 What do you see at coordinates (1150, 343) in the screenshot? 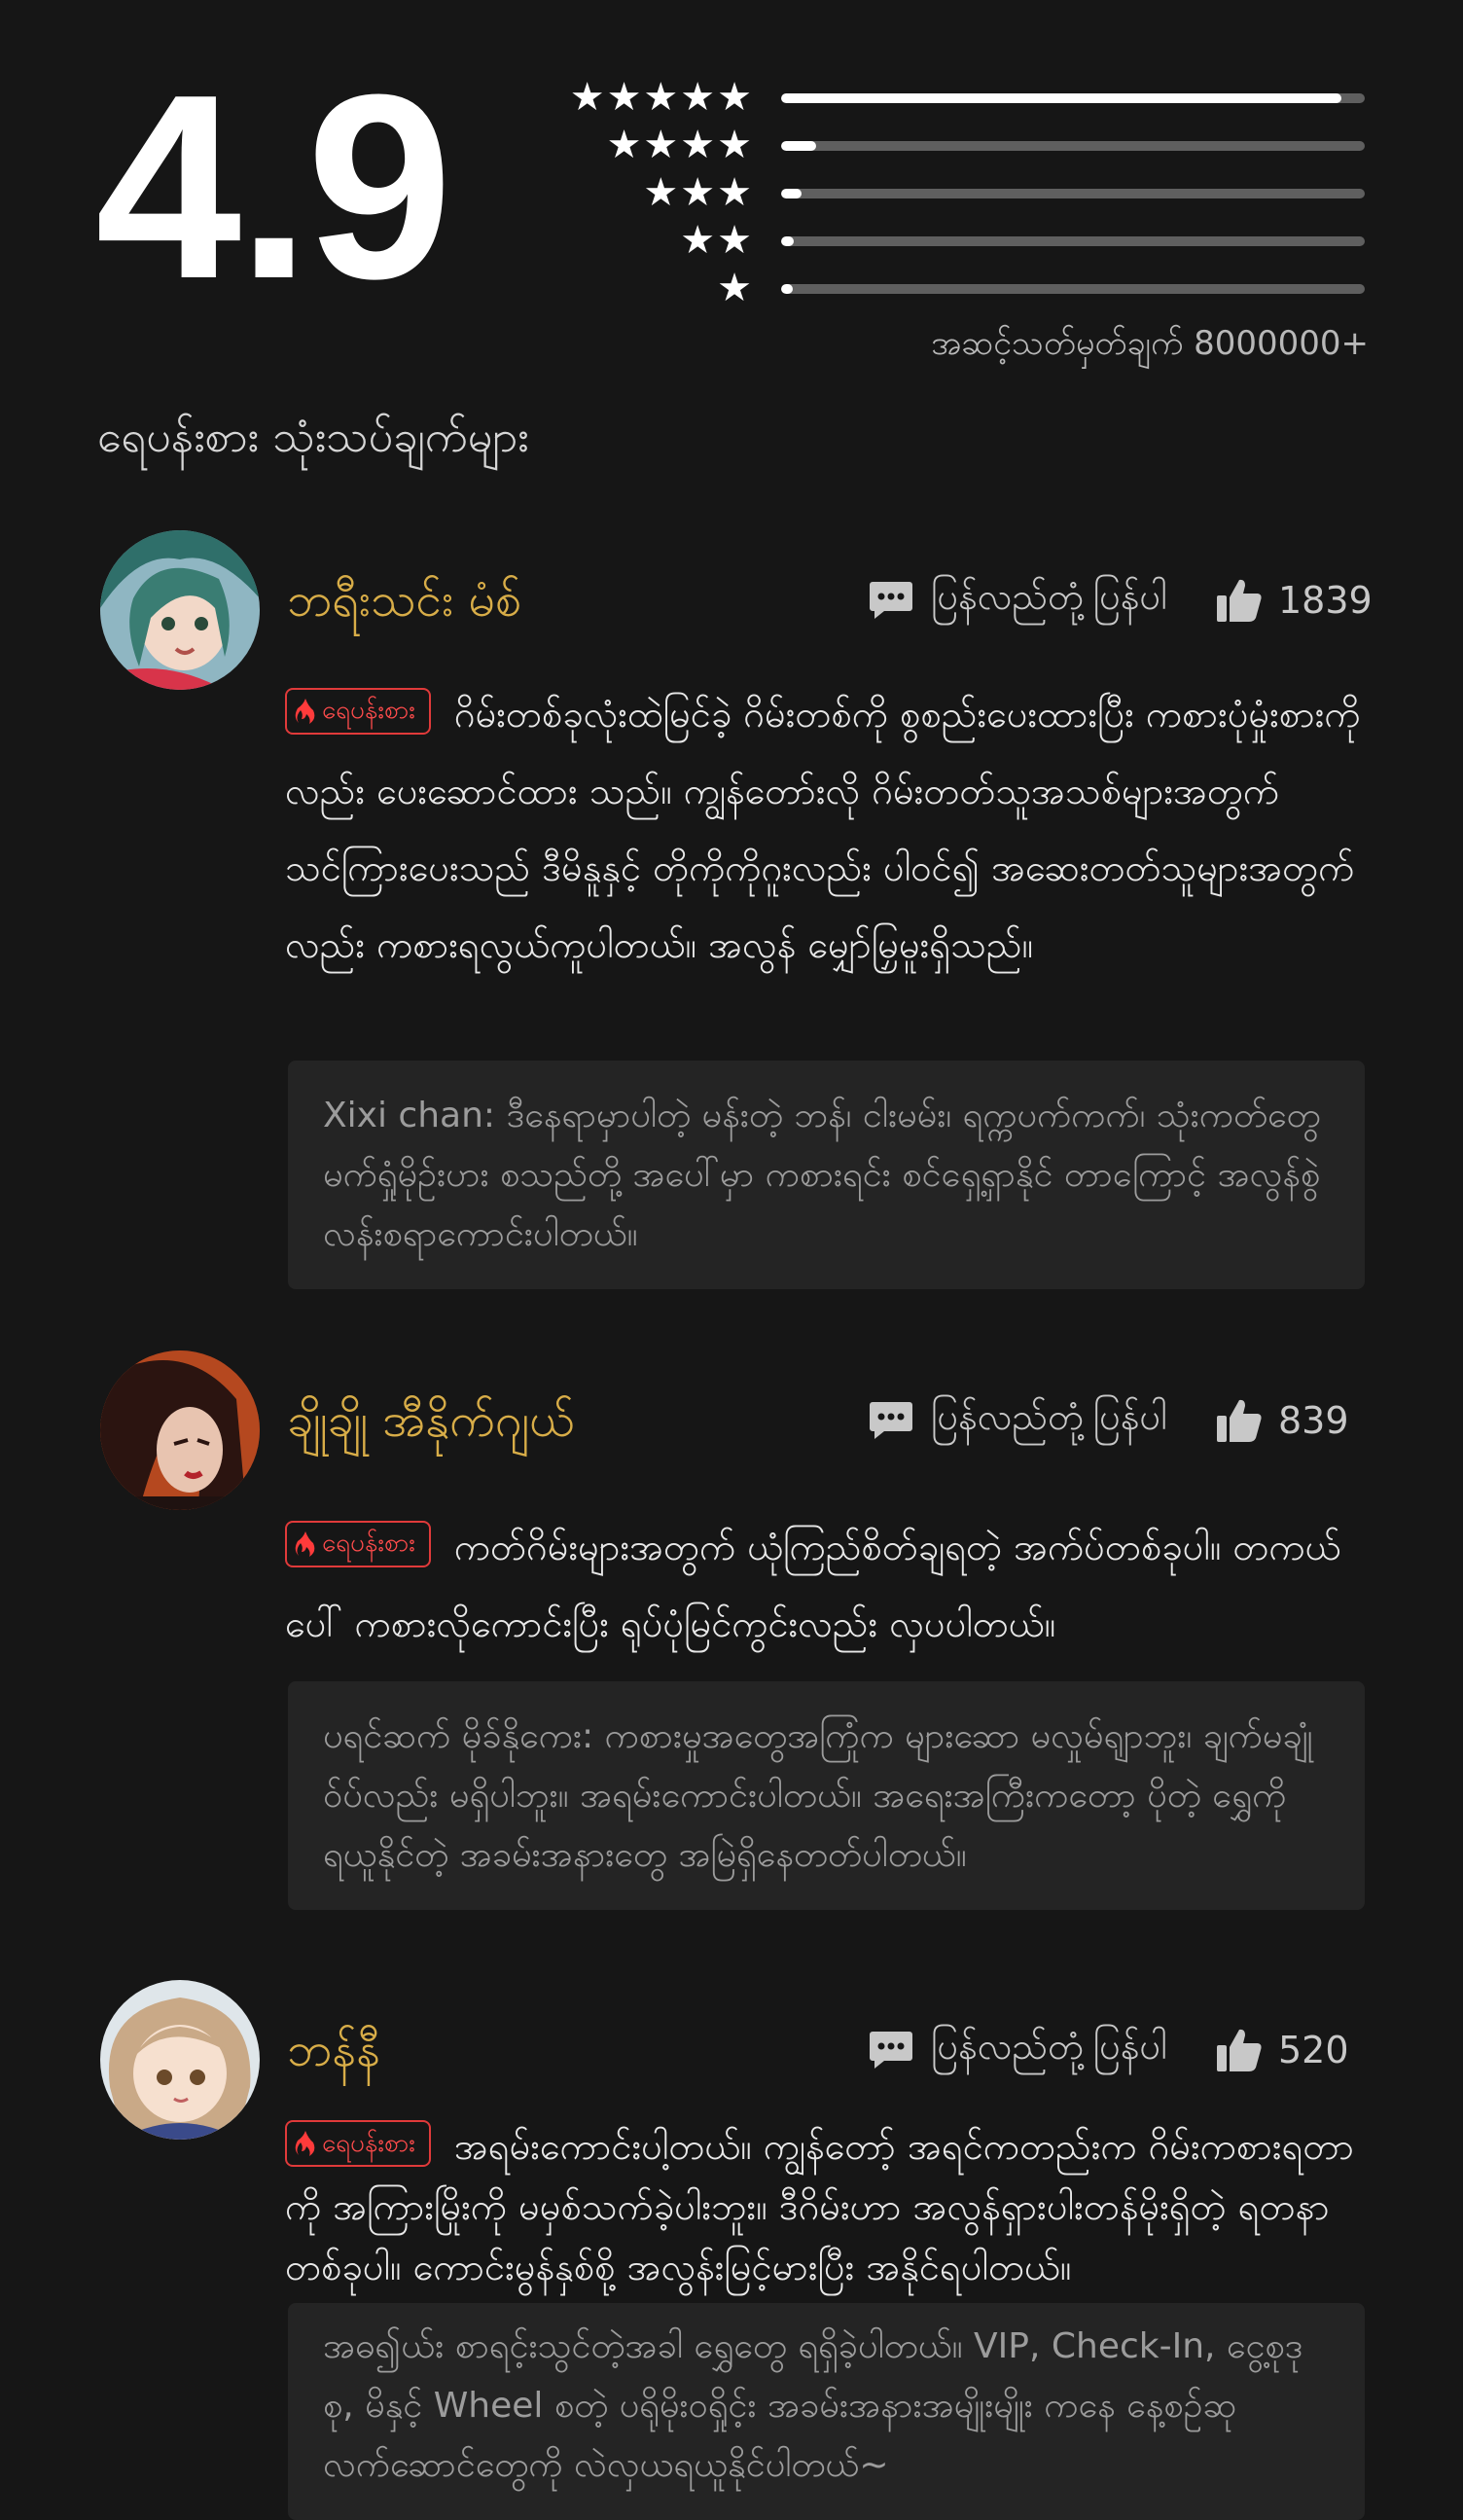
I see `rating-count: အဆင့်သတ်မှတ်ချက် 8000000+` at bounding box center [1150, 343].